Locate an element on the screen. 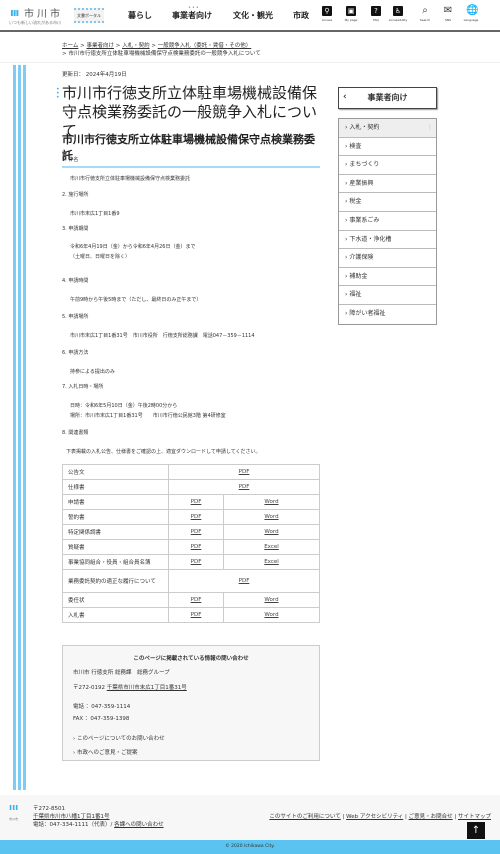 The height and width of the screenshot is (854, 500). table-row: 特定関係調書 PDF Word is located at coordinates (191, 532).